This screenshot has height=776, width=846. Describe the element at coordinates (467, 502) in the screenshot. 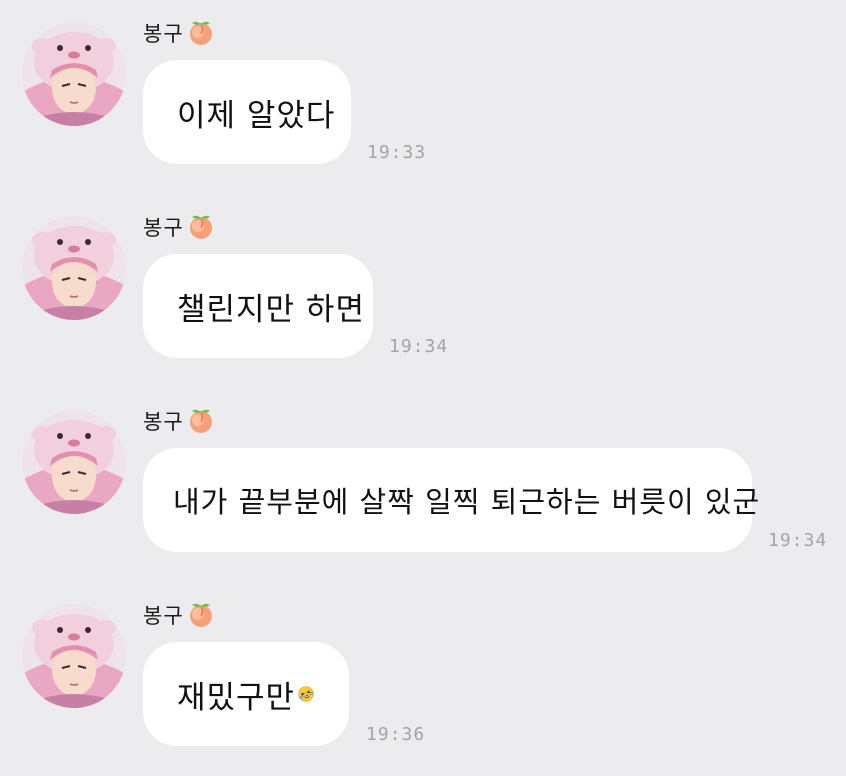

I see `message-text: 내가 끝부분에 살짝 일찍 퇴근하는 버릇이 있군` at that location.